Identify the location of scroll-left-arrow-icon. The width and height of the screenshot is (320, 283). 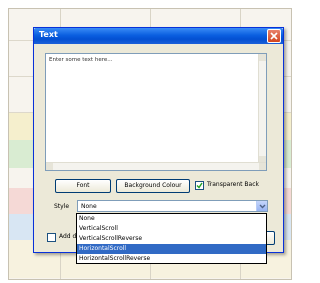
(49, 166).